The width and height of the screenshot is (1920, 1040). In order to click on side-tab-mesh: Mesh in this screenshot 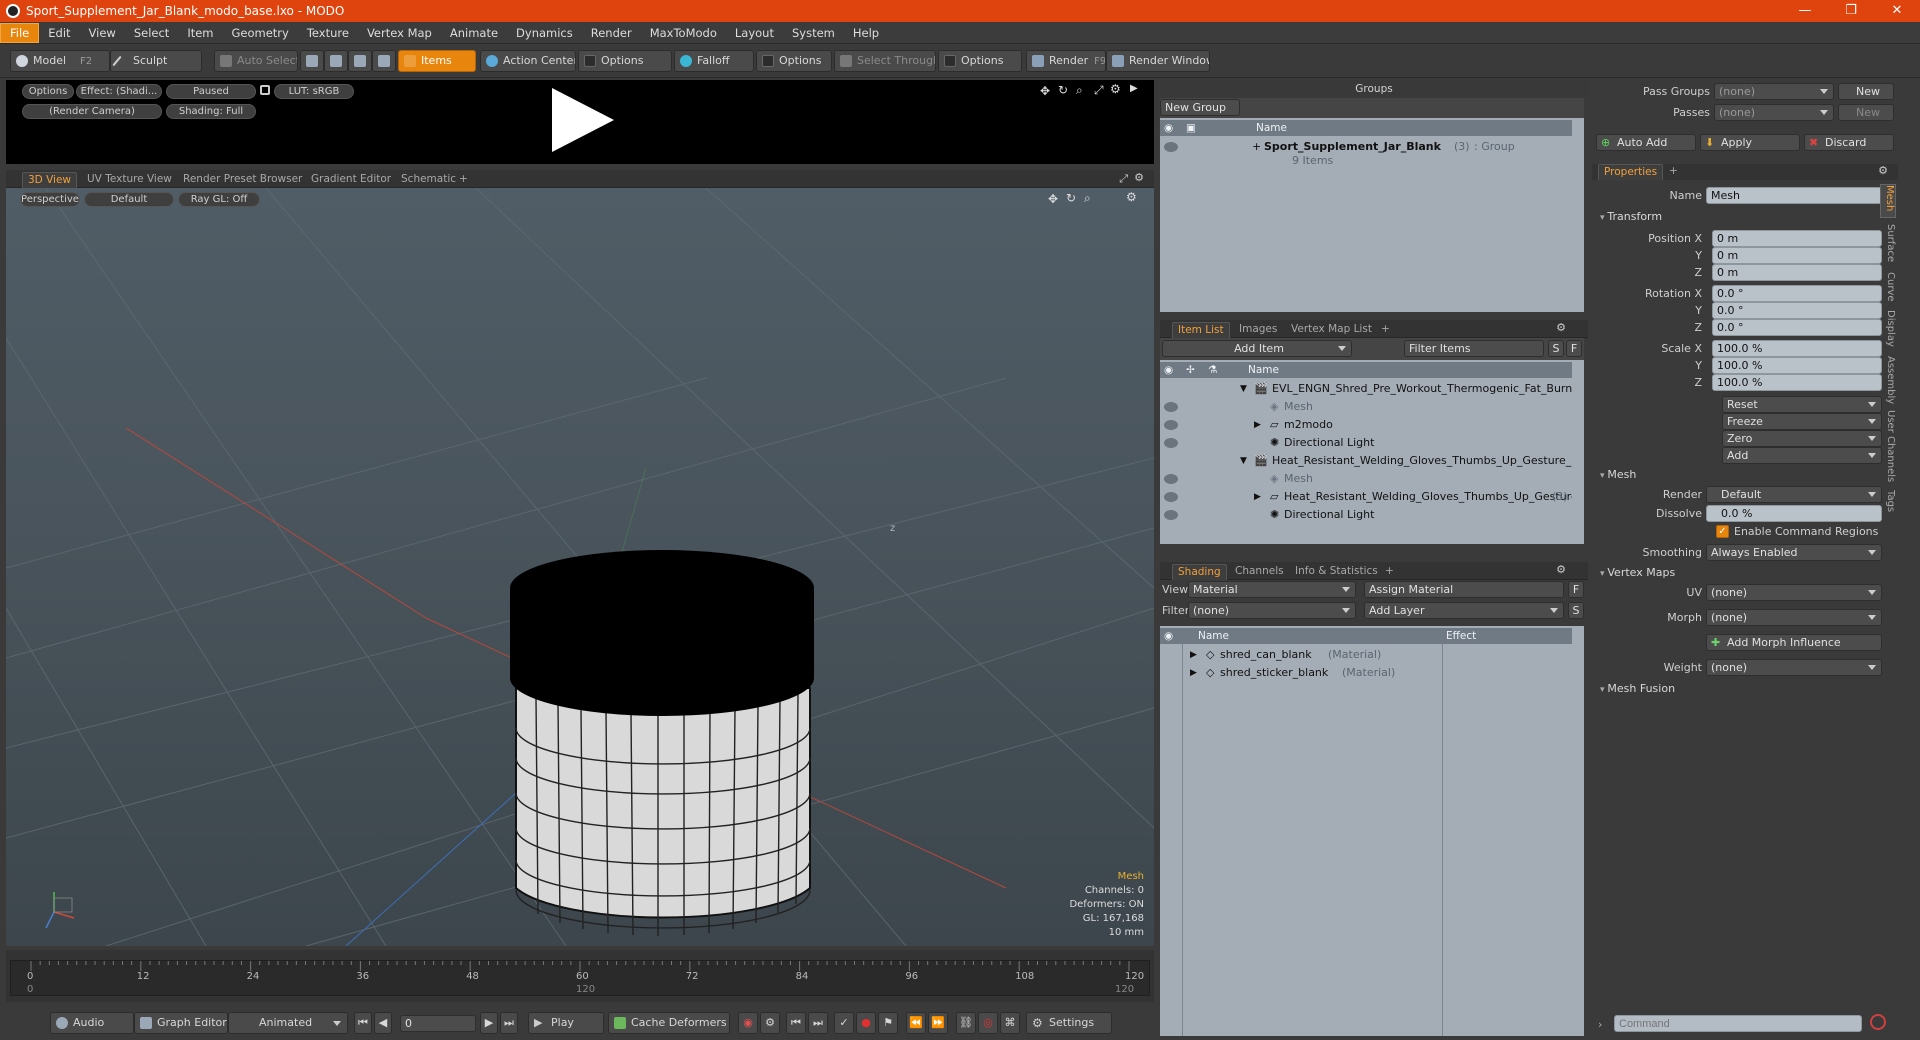, I will do `click(1888, 201)`.